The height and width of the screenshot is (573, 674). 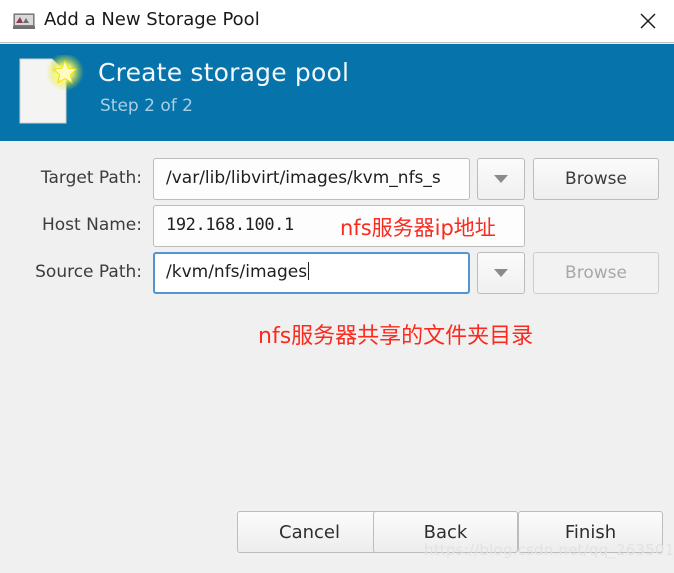 I want to click on title-bar: Add a New Storage Pool, so click(x=337, y=21).